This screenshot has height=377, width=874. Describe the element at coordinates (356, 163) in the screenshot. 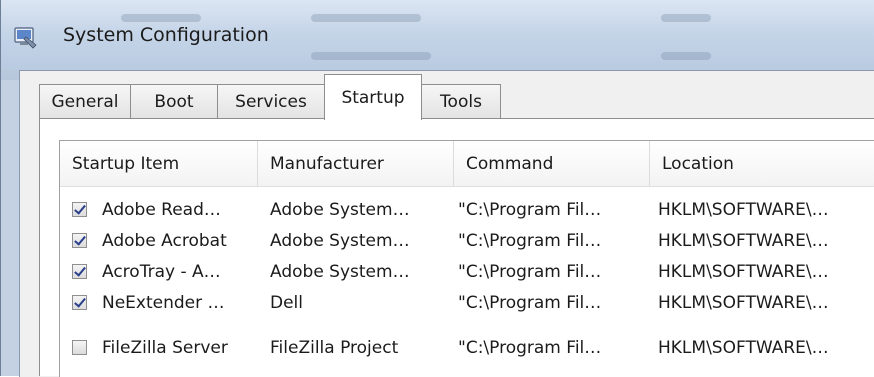

I see `column-header-manufacturer: Manufacturer` at that location.